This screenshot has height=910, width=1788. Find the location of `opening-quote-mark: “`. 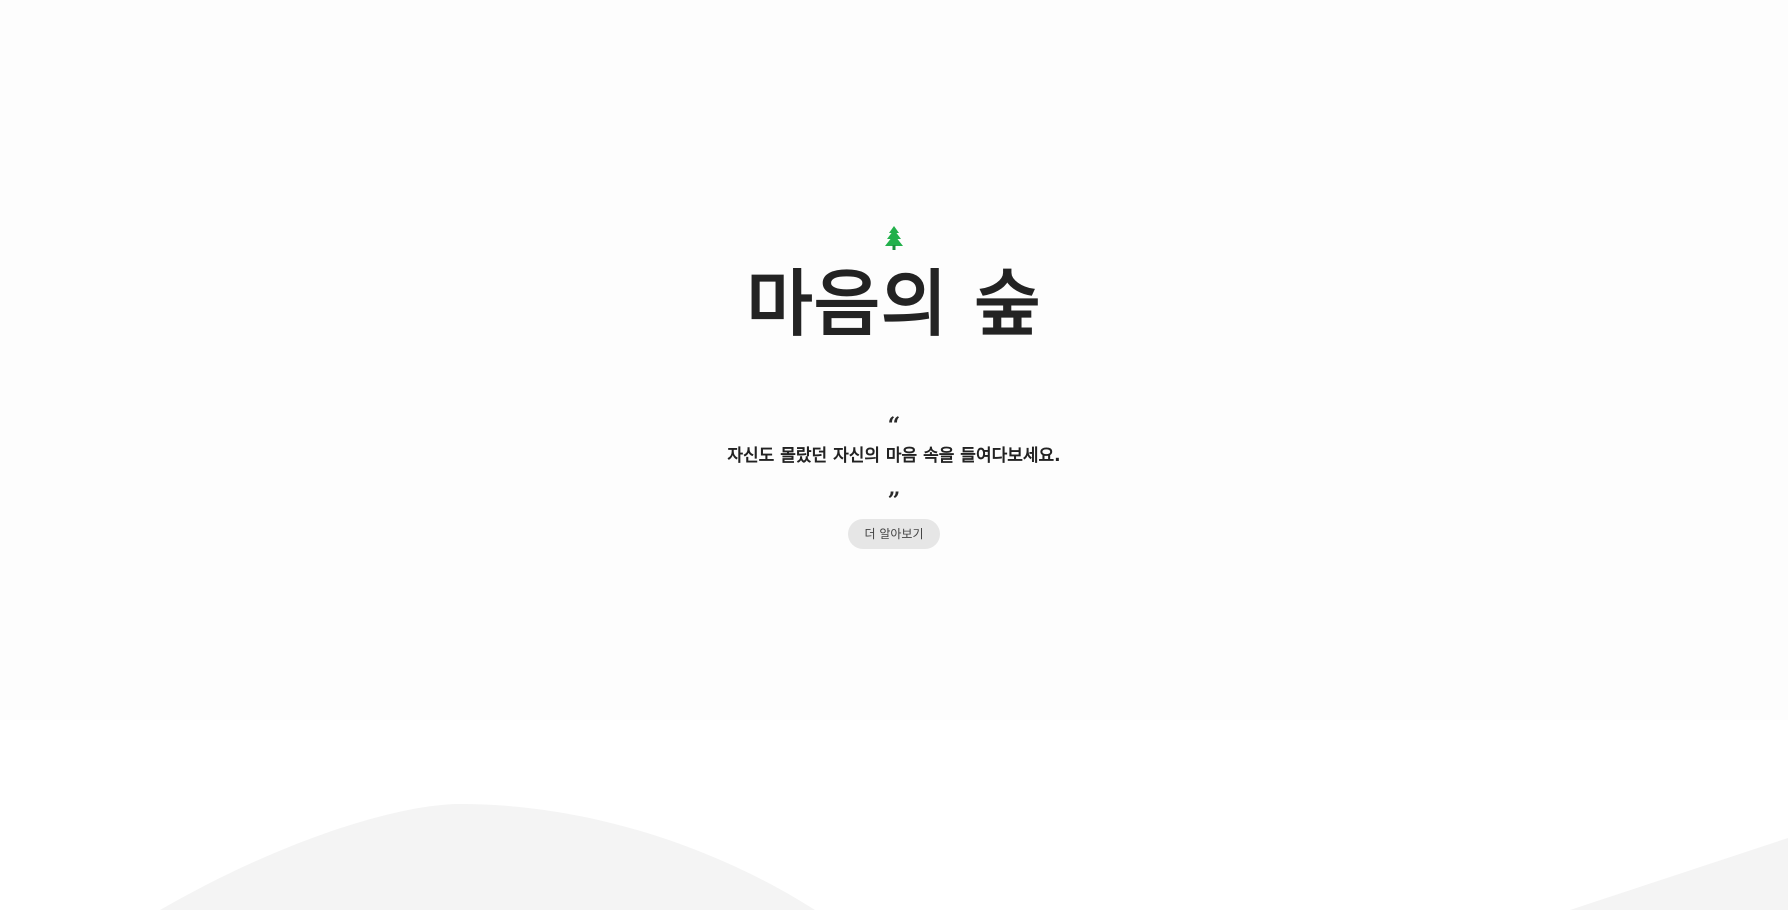

opening-quote-mark: “ is located at coordinates (894, 426).